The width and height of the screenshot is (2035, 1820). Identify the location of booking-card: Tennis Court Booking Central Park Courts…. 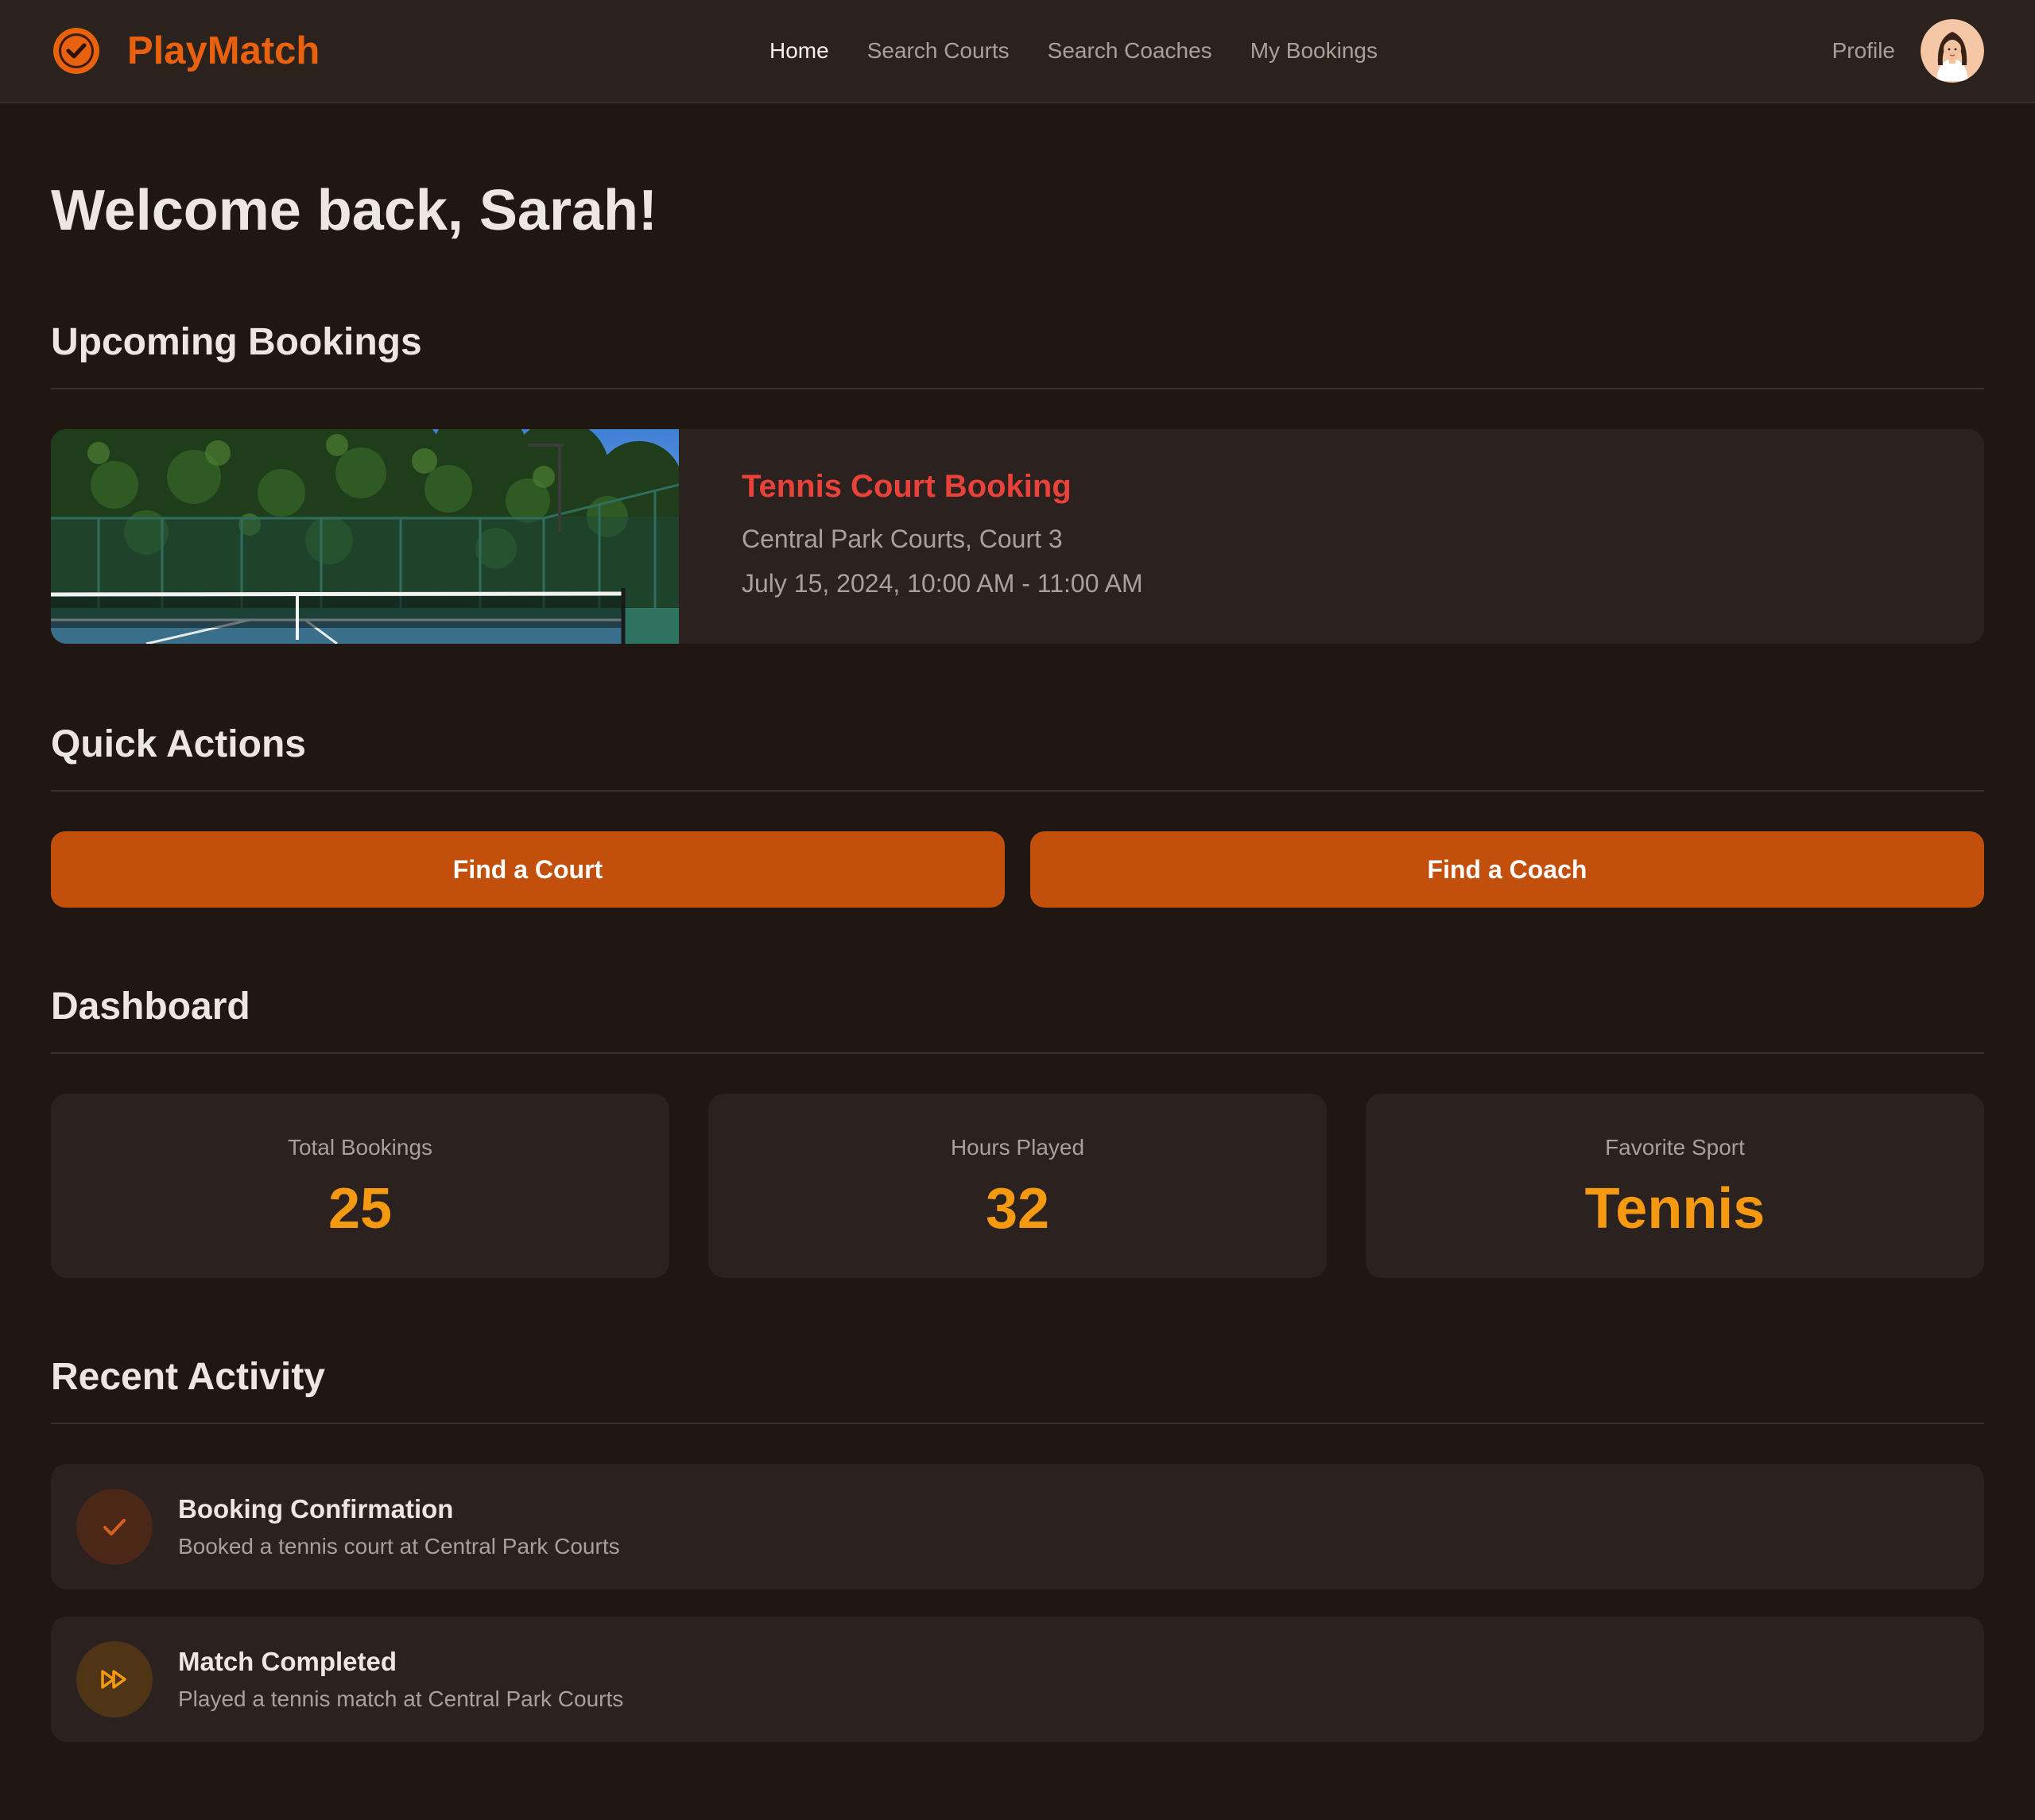
(1017, 536).